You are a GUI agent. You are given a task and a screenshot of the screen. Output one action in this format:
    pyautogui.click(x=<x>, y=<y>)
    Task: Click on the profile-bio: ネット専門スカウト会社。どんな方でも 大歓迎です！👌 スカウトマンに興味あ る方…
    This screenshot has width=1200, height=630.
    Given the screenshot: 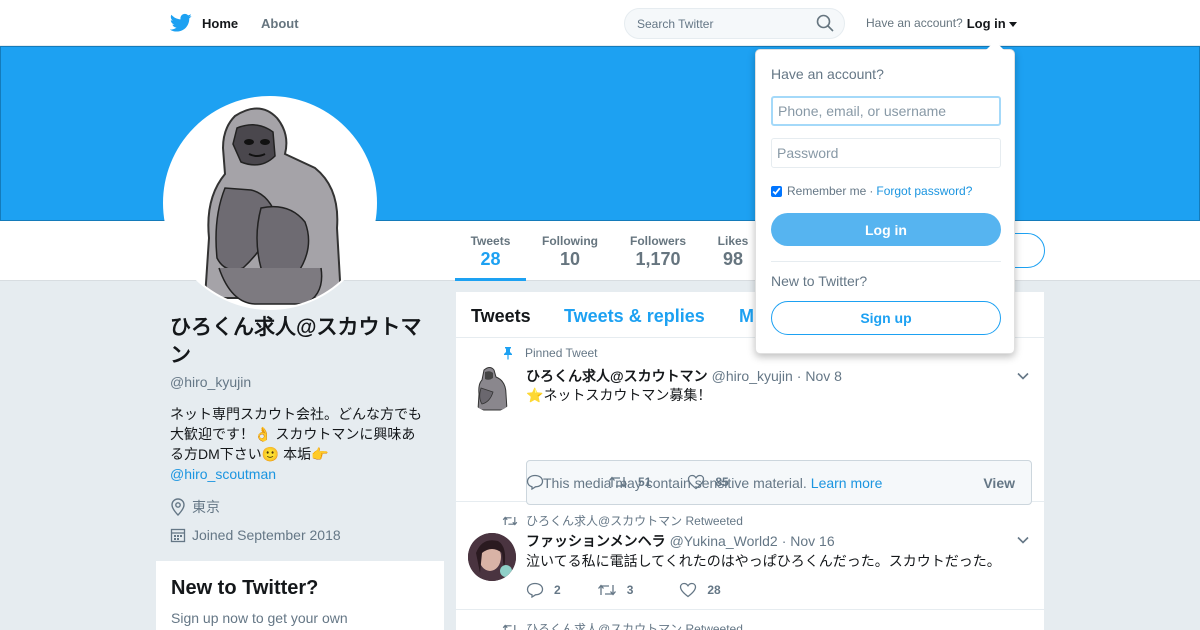 What is the action you would take?
    pyautogui.click(x=304, y=444)
    